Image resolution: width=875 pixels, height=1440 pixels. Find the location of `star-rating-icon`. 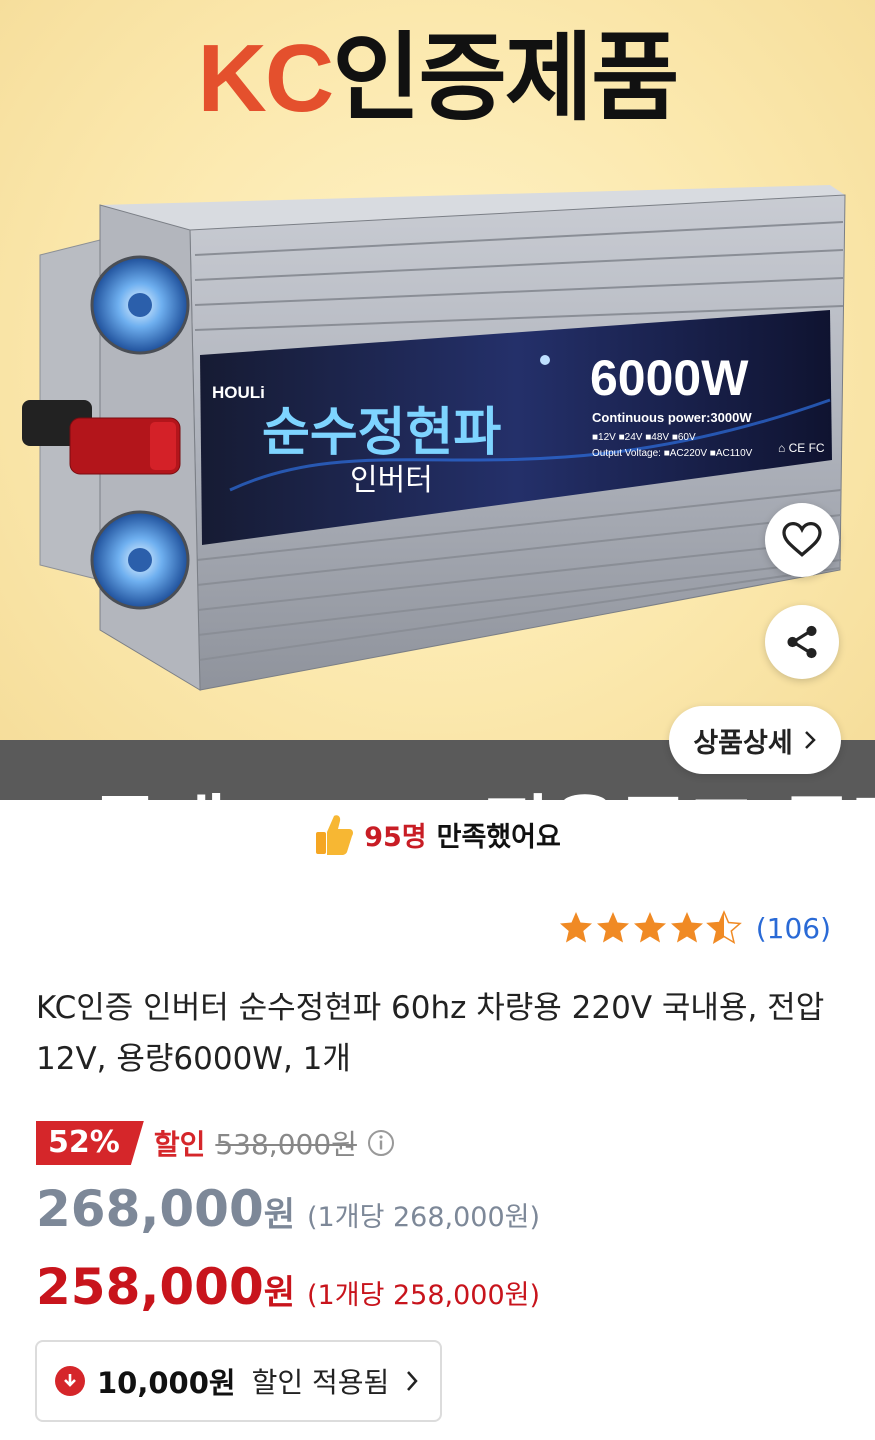

star-rating-icon is located at coordinates (650, 927).